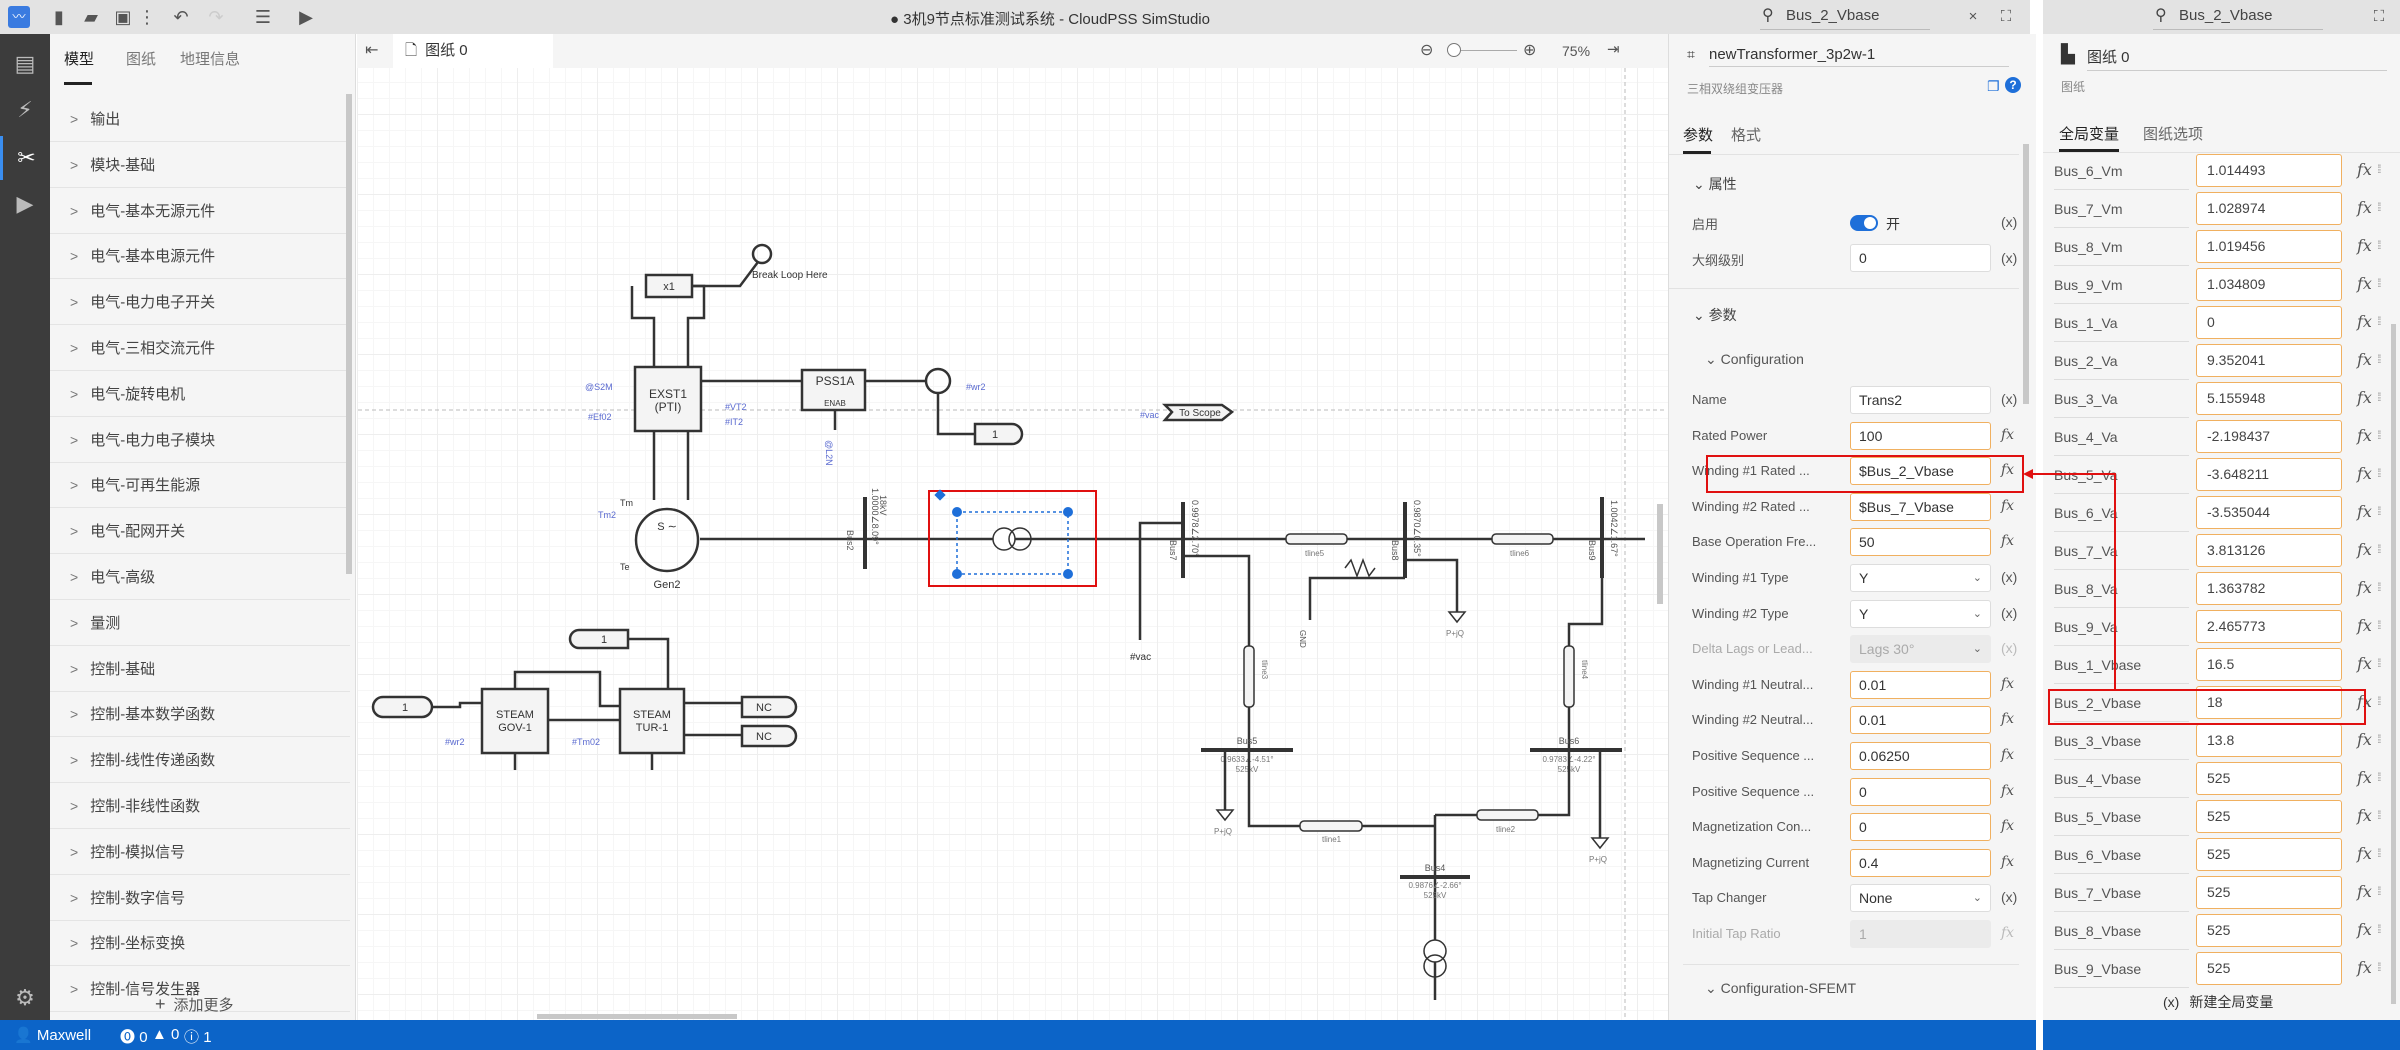  What do you see at coordinates (147, 17) in the screenshot?
I see `more-icon: ⋮` at bounding box center [147, 17].